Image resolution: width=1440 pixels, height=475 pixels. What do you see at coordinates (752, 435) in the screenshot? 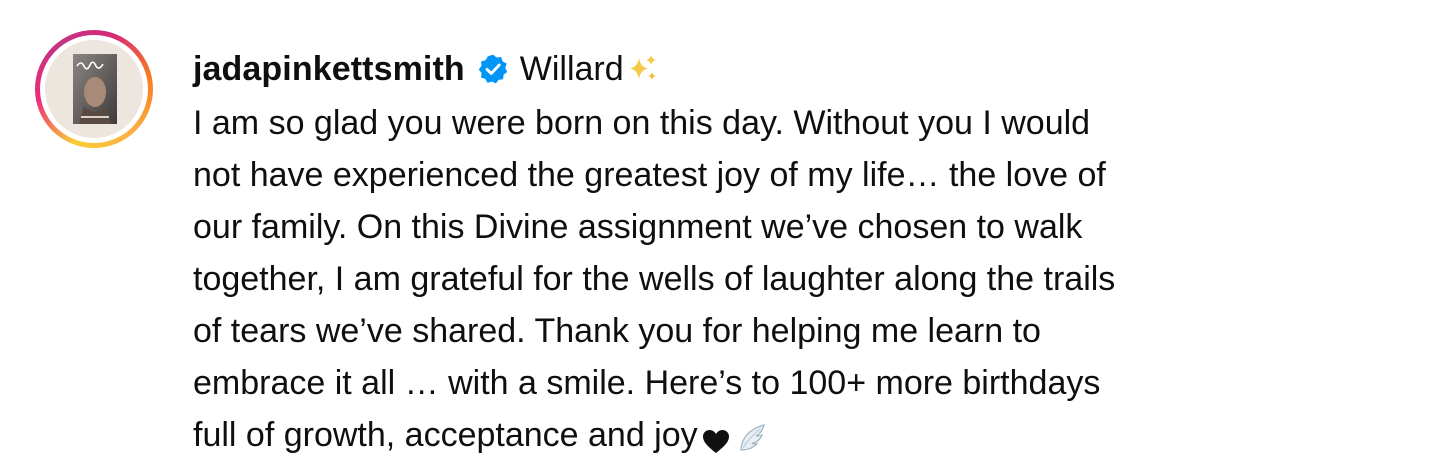
I see `wing-icon` at bounding box center [752, 435].